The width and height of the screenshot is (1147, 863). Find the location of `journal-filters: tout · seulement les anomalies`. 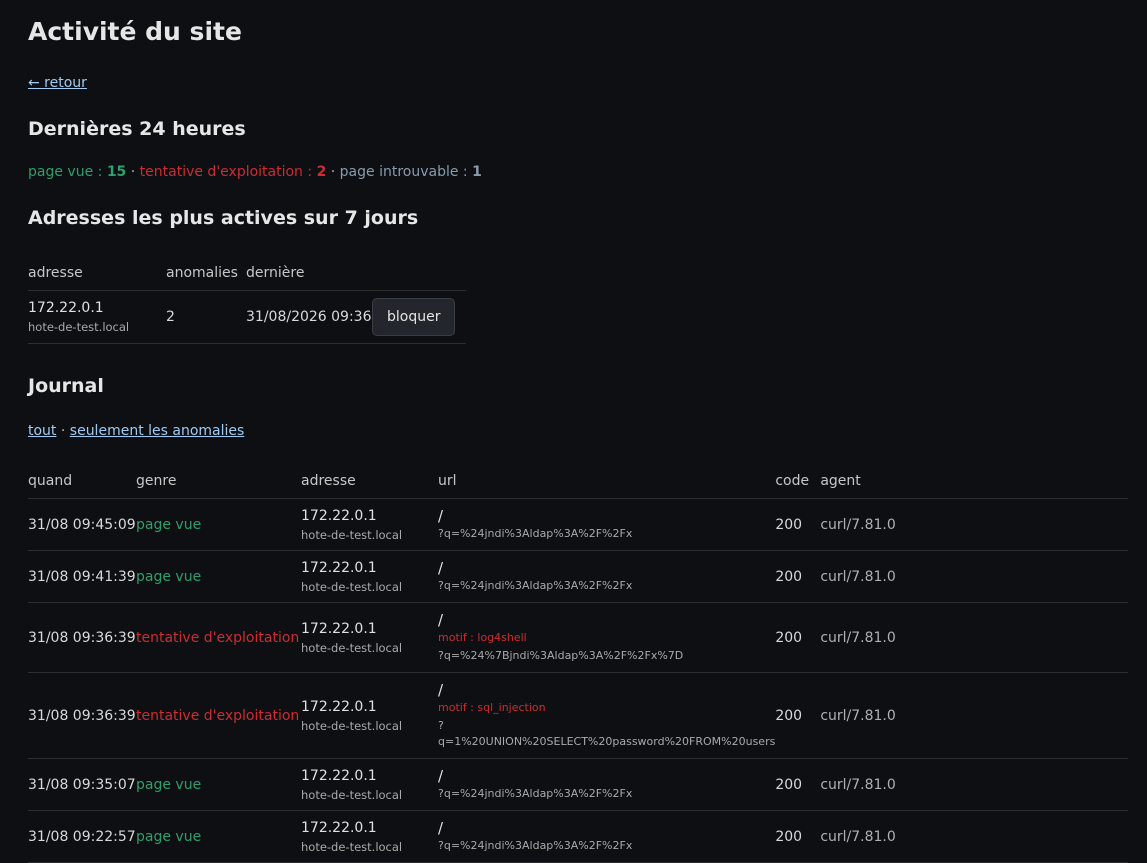

journal-filters: tout · seulement les anomalies is located at coordinates (136, 431).